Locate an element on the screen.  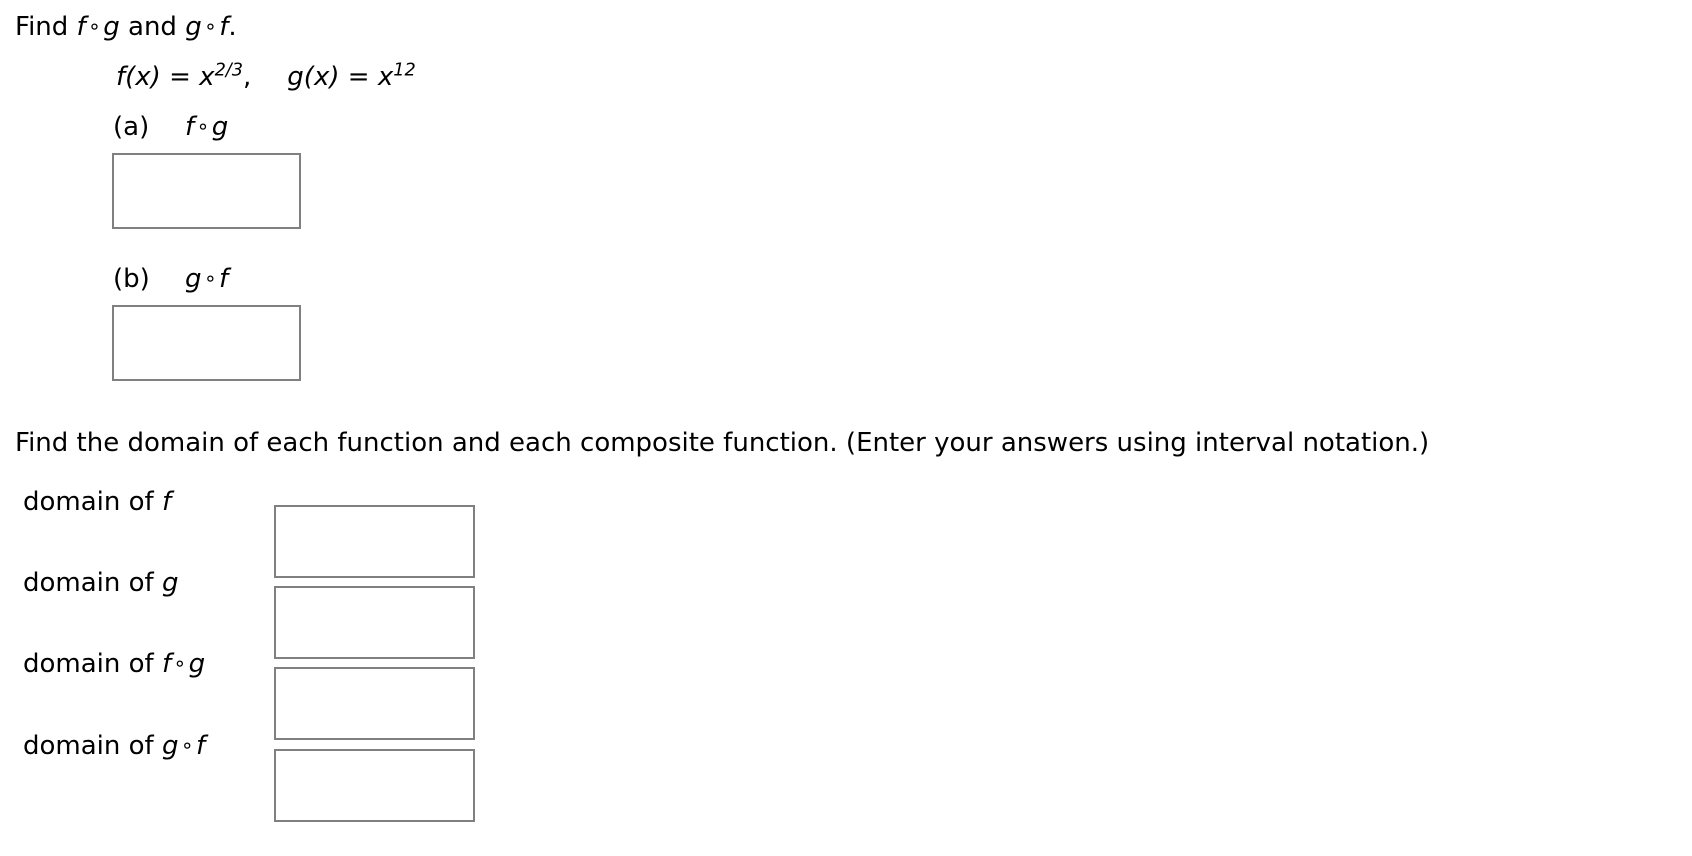
f-exponent: 2/3 is located at coordinates (229, 70).